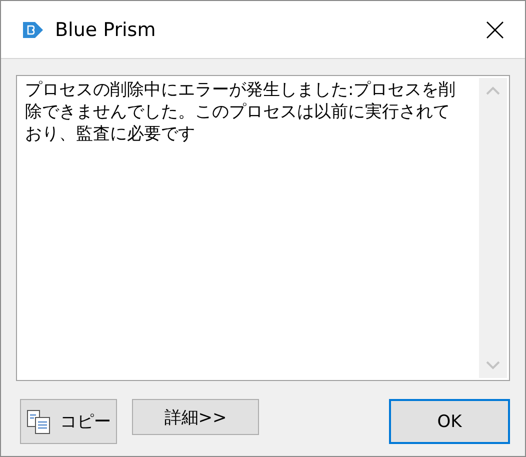  I want to click on scroll-up-icon, so click(493, 90).